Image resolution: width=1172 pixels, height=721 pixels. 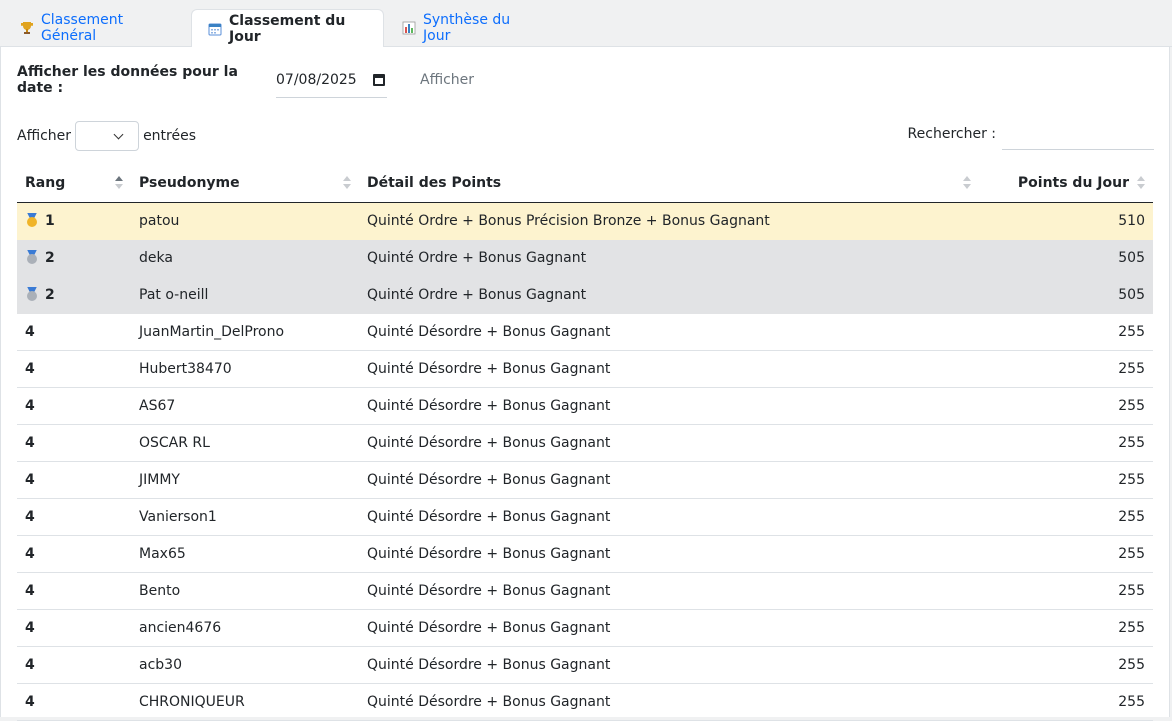 What do you see at coordinates (245, 628) in the screenshot?
I see `cell-pseudonyme: ancien4676` at bounding box center [245, 628].